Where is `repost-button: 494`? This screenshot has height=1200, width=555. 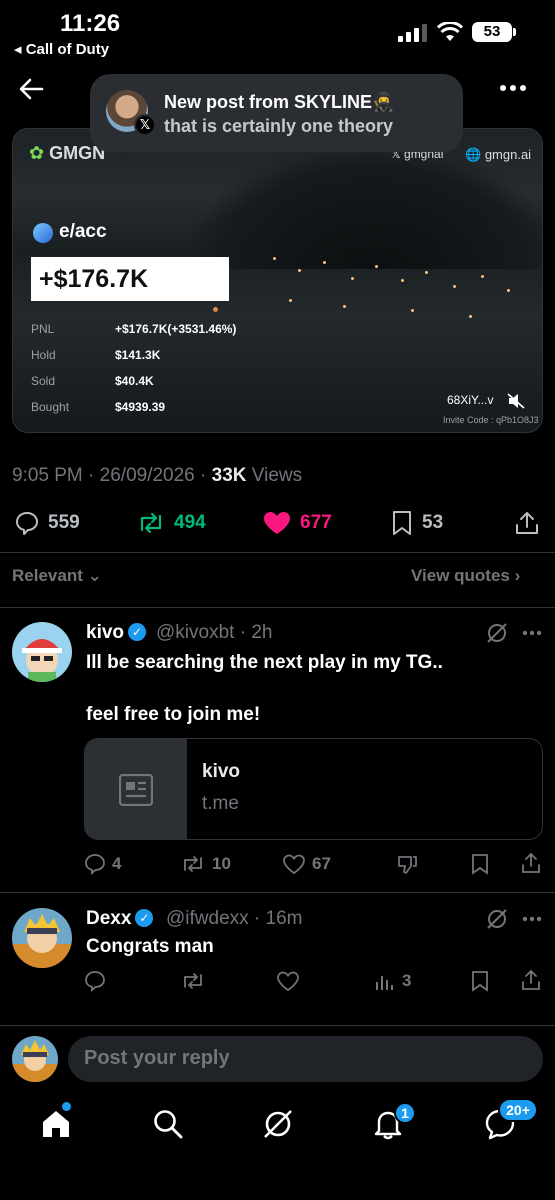
repost-button: 494 is located at coordinates (171, 523).